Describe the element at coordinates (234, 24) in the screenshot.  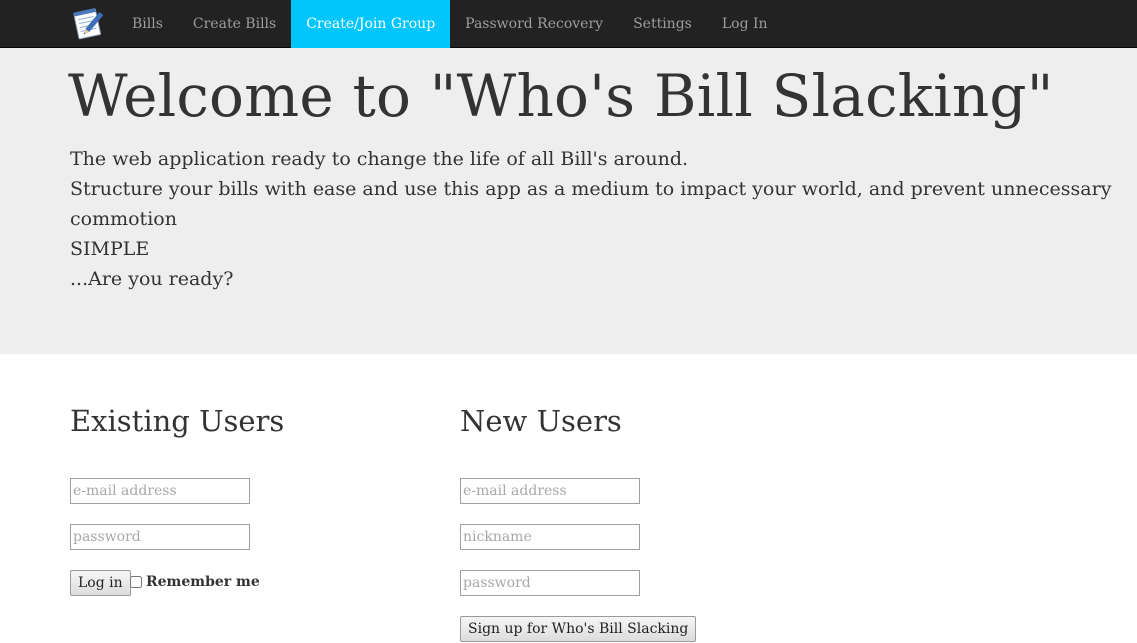
I see `nav-item-create-bills: Create Bills` at that location.